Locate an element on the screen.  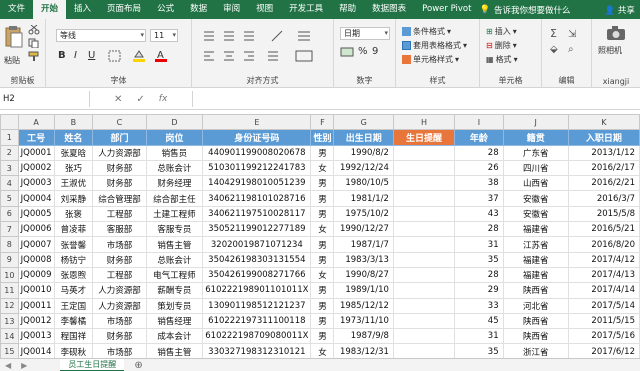
row-header: 8 is located at coordinates (9, 244).